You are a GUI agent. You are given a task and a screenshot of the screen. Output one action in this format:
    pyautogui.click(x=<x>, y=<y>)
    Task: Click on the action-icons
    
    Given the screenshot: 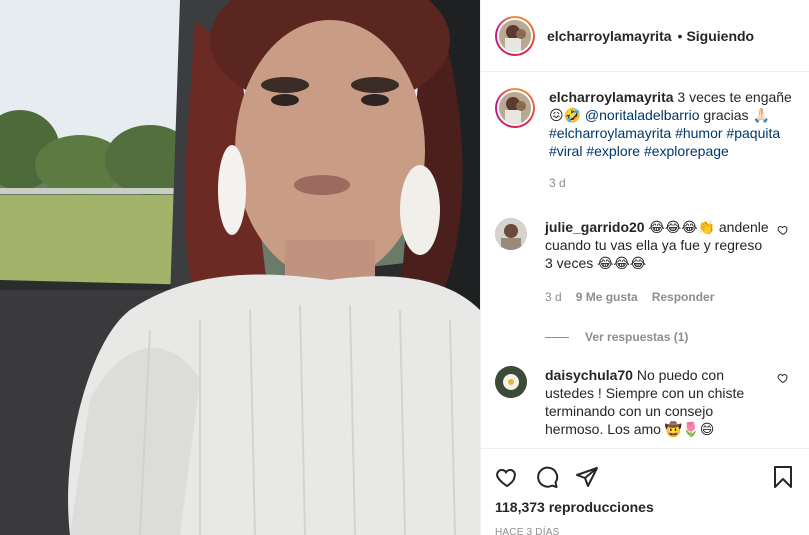 What is the action you would take?
    pyautogui.click(x=645, y=477)
    